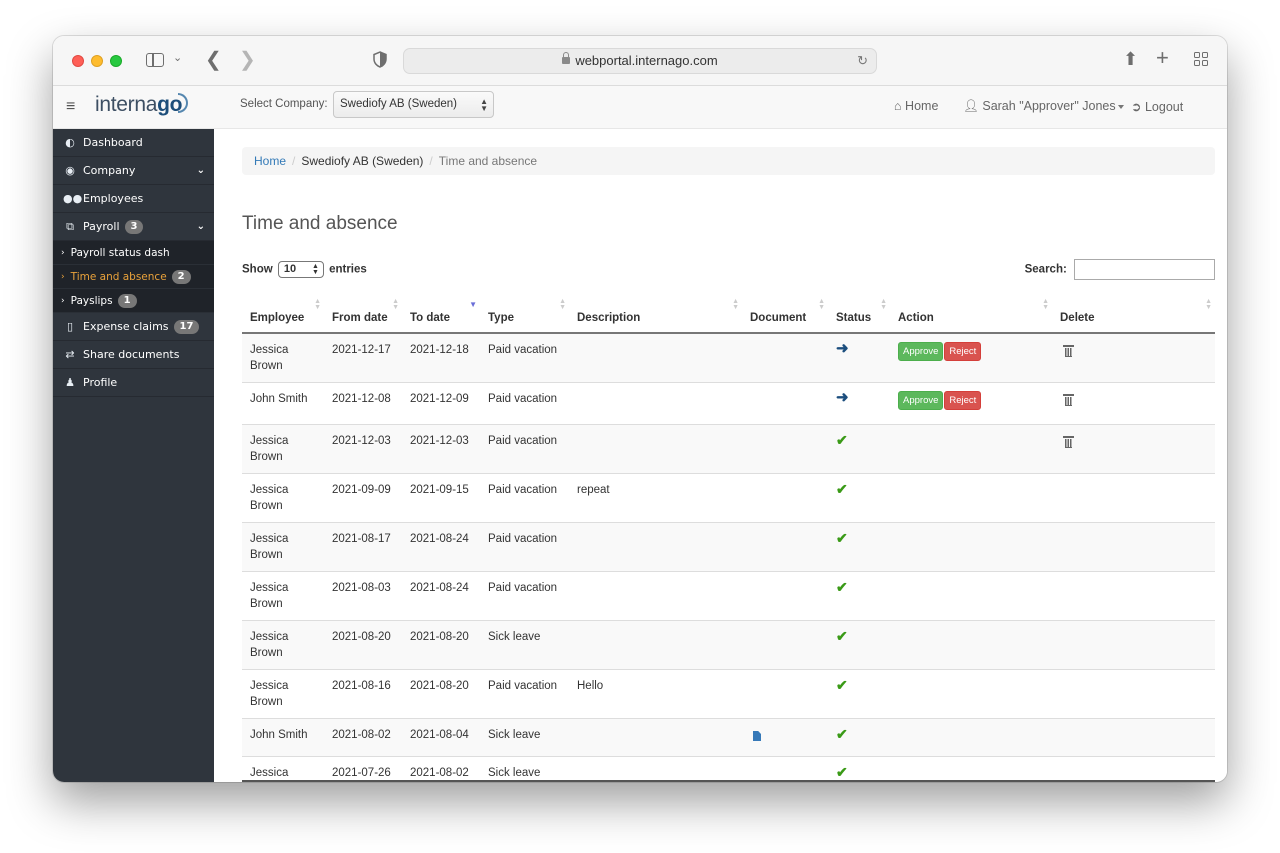 The width and height of the screenshot is (1280, 853). Describe the element at coordinates (441, 645) in the screenshot. I see `to-date-cell: 2021-08-20` at that location.